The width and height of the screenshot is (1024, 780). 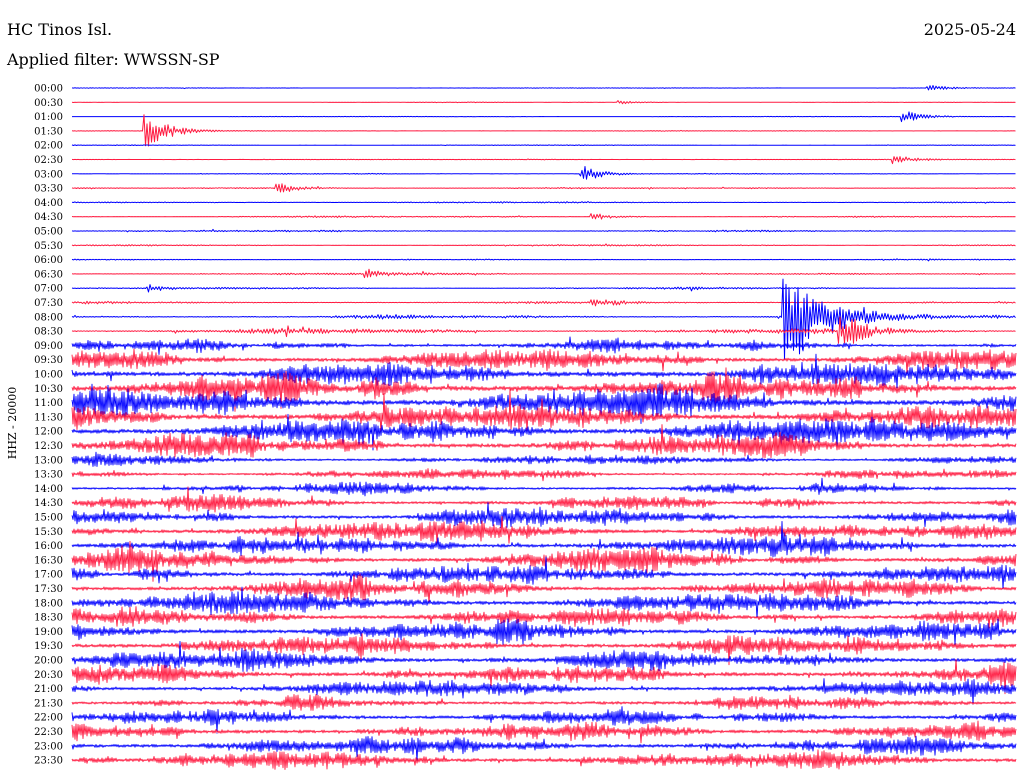 What do you see at coordinates (48, 703) in the screenshot?
I see `time-label: 21:30` at bounding box center [48, 703].